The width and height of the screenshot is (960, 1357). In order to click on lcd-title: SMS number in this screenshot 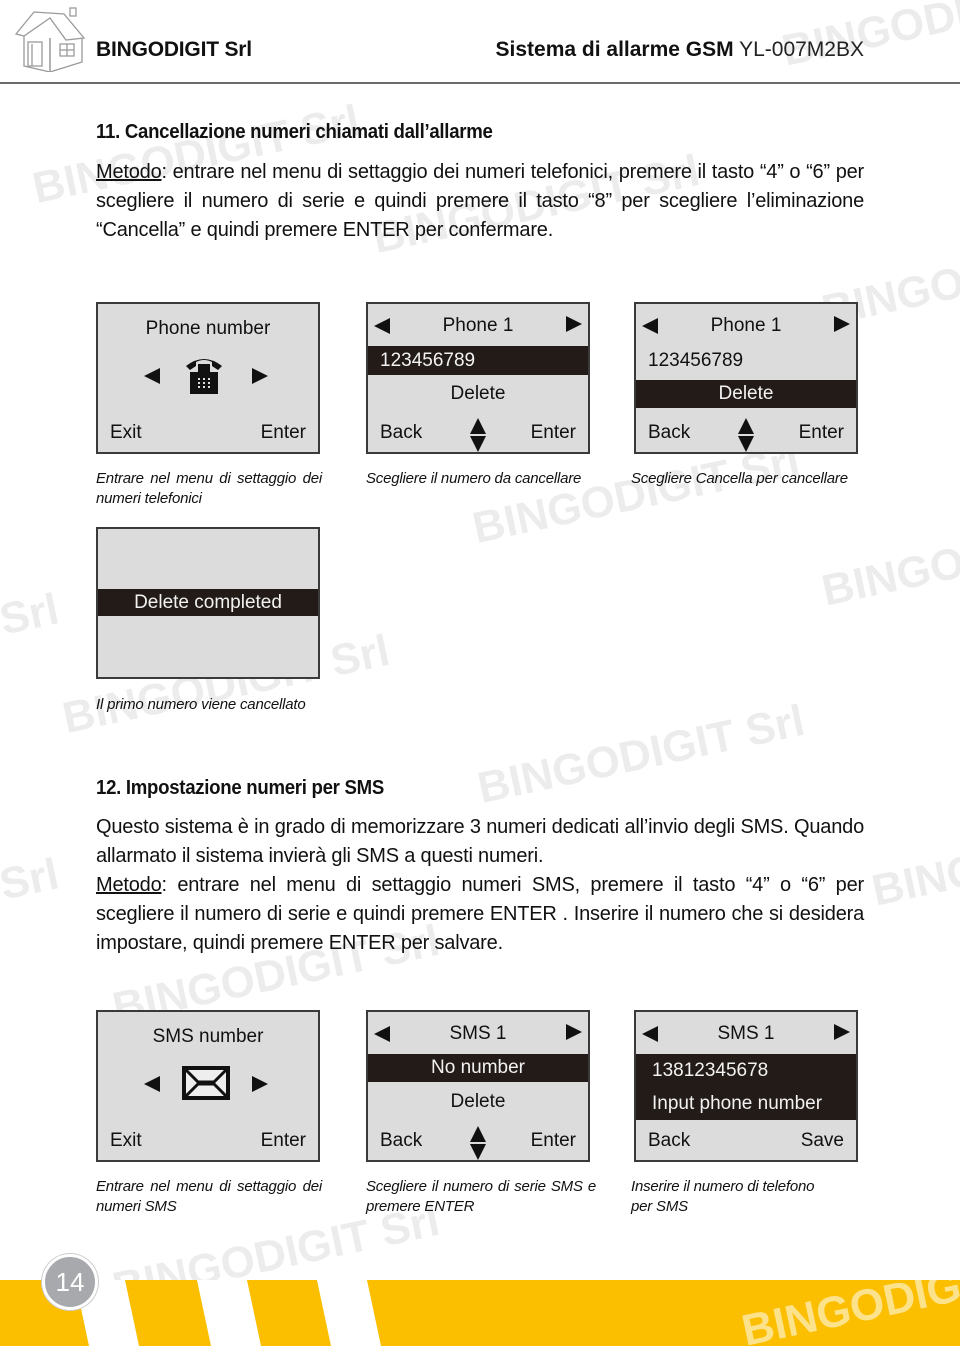, I will do `click(208, 1036)`.